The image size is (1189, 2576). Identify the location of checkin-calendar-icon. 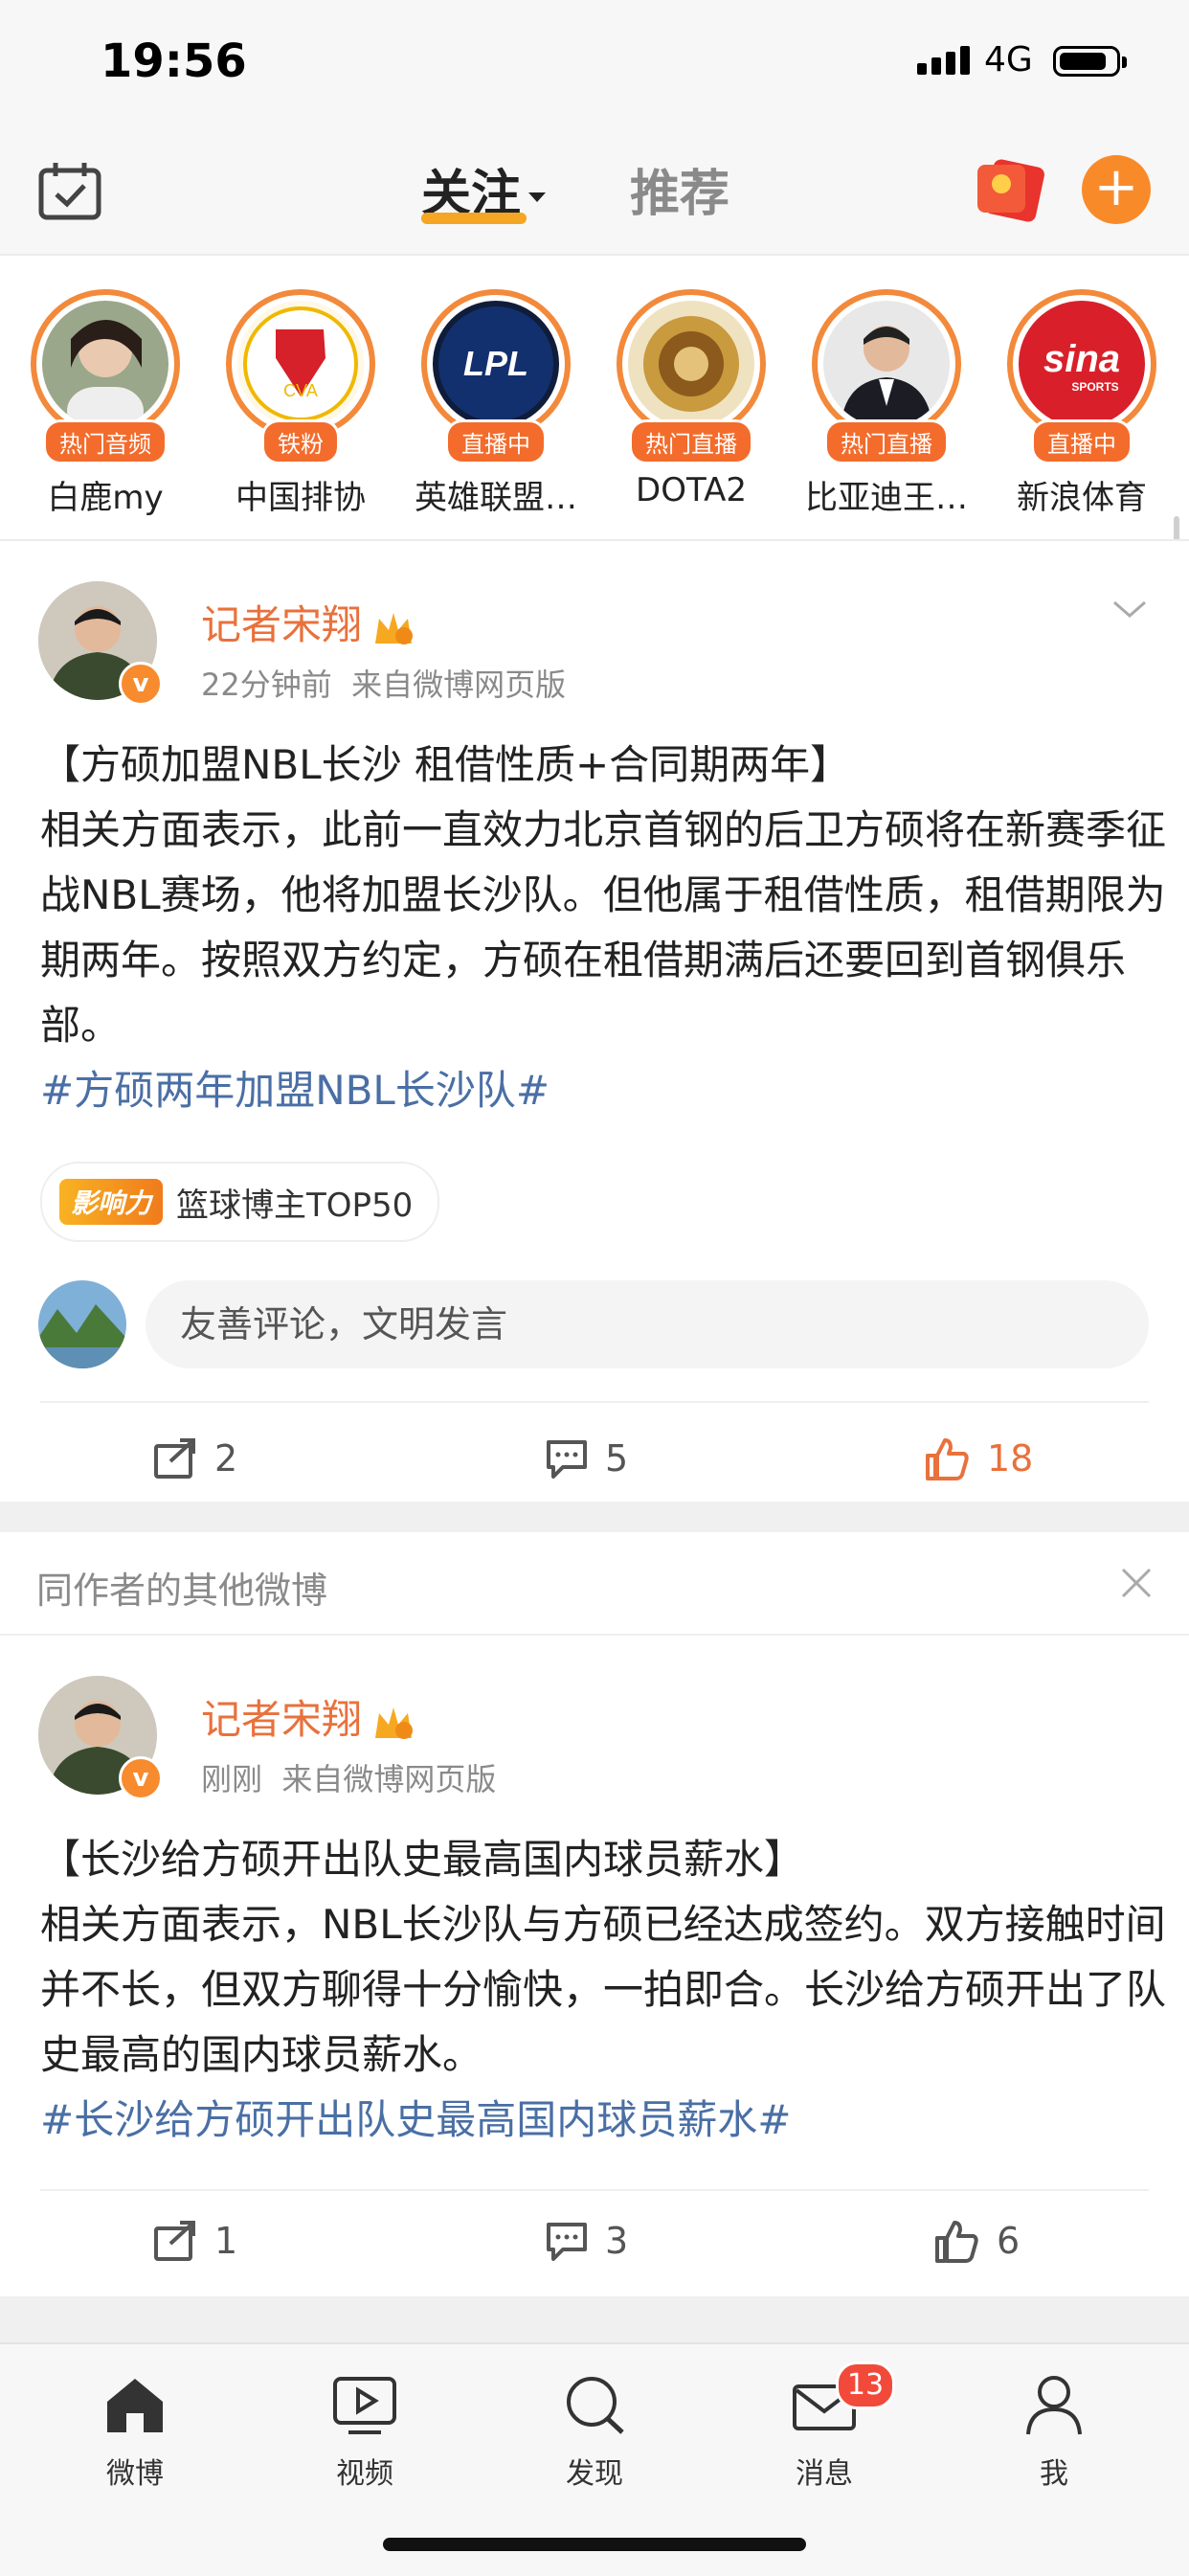
(69, 190).